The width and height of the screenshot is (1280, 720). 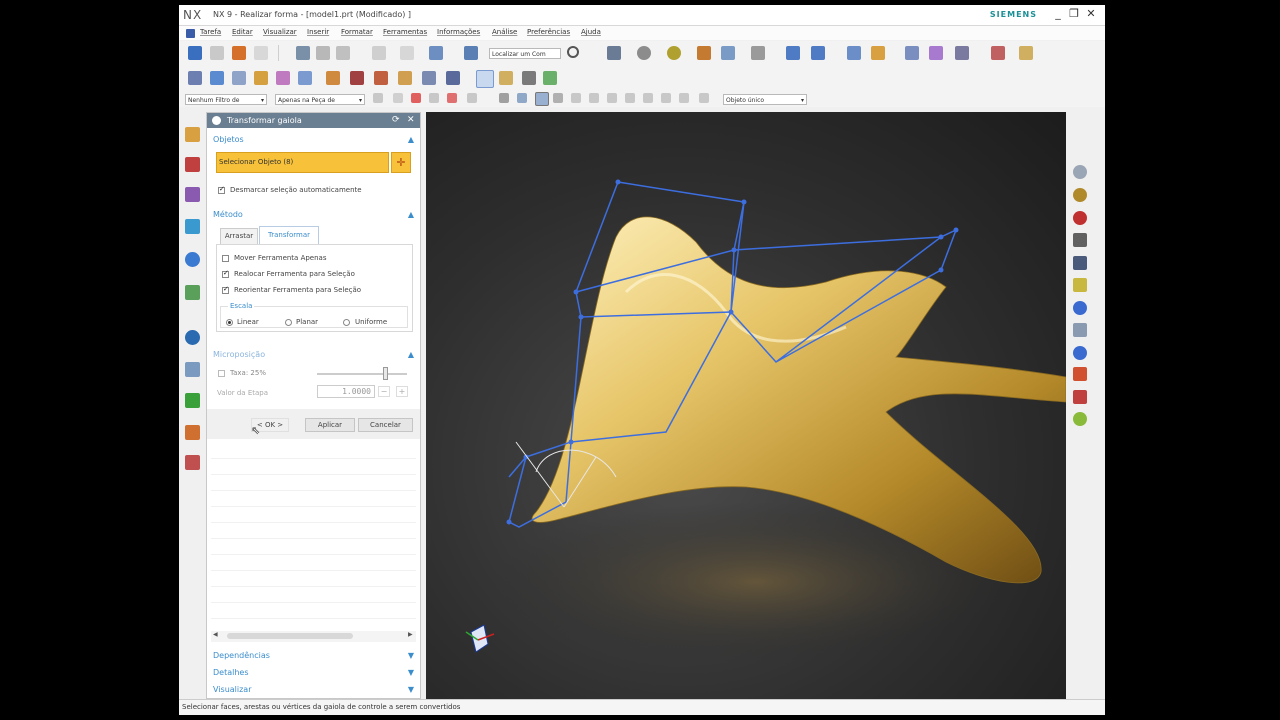 What do you see at coordinates (290, 636) in the screenshot?
I see `scroll-thumb` at bounding box center [290, 636].